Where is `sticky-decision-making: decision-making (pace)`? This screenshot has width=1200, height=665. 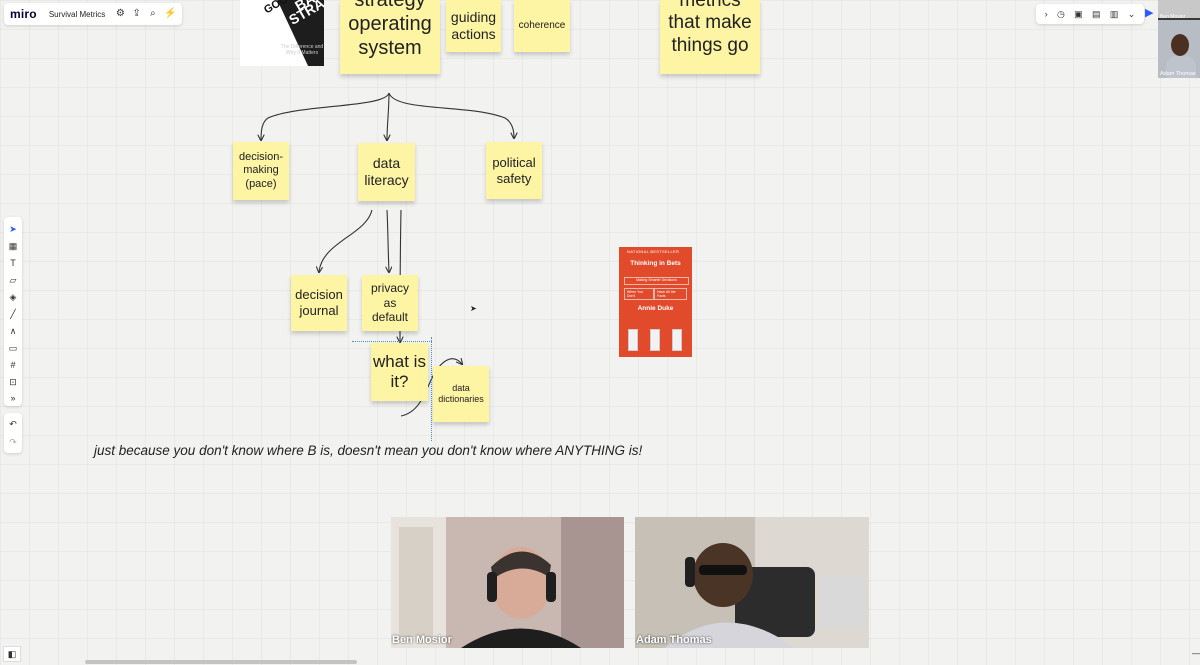 sticky-decision-making: decision-making (pace) is located at coordinates (261, 171).